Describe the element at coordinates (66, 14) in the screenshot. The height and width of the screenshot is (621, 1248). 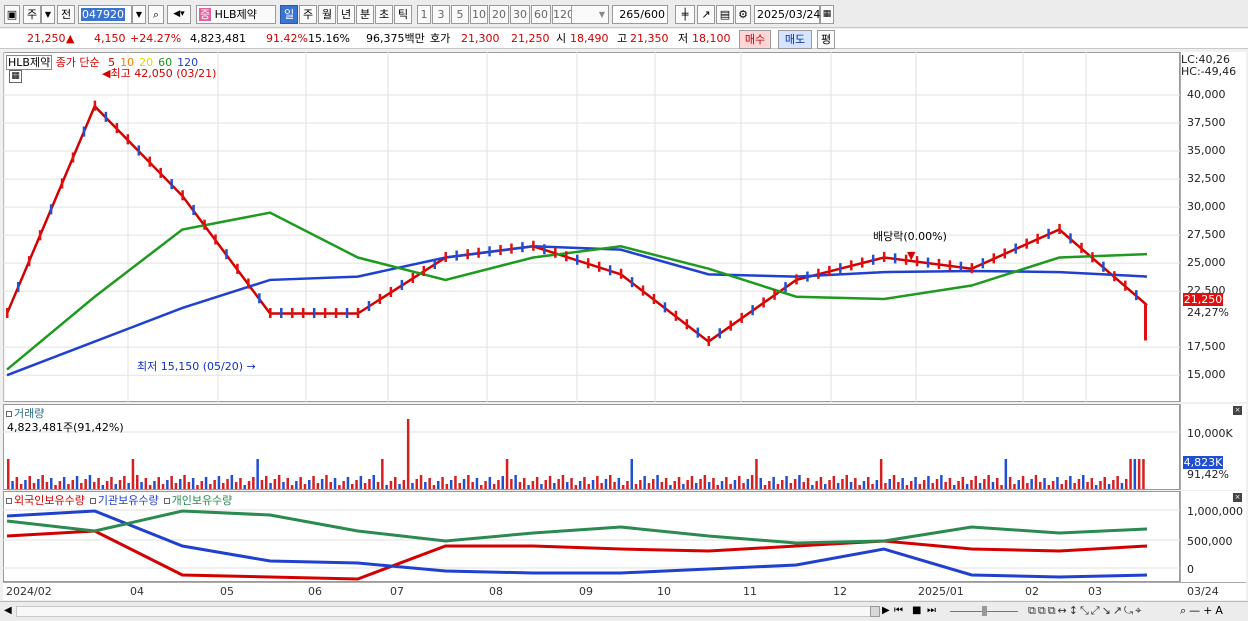
I see `prev-button: 전` at that location.